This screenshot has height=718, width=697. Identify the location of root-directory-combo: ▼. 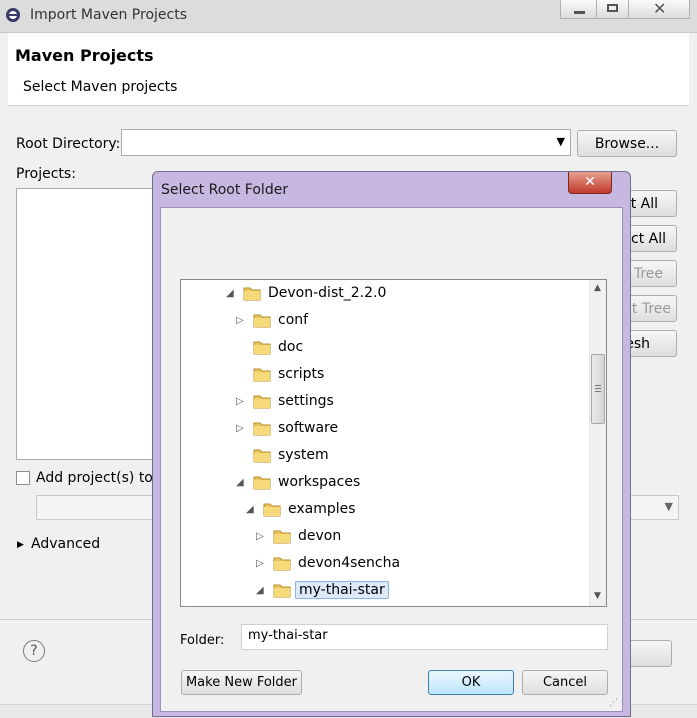
(346, 142).